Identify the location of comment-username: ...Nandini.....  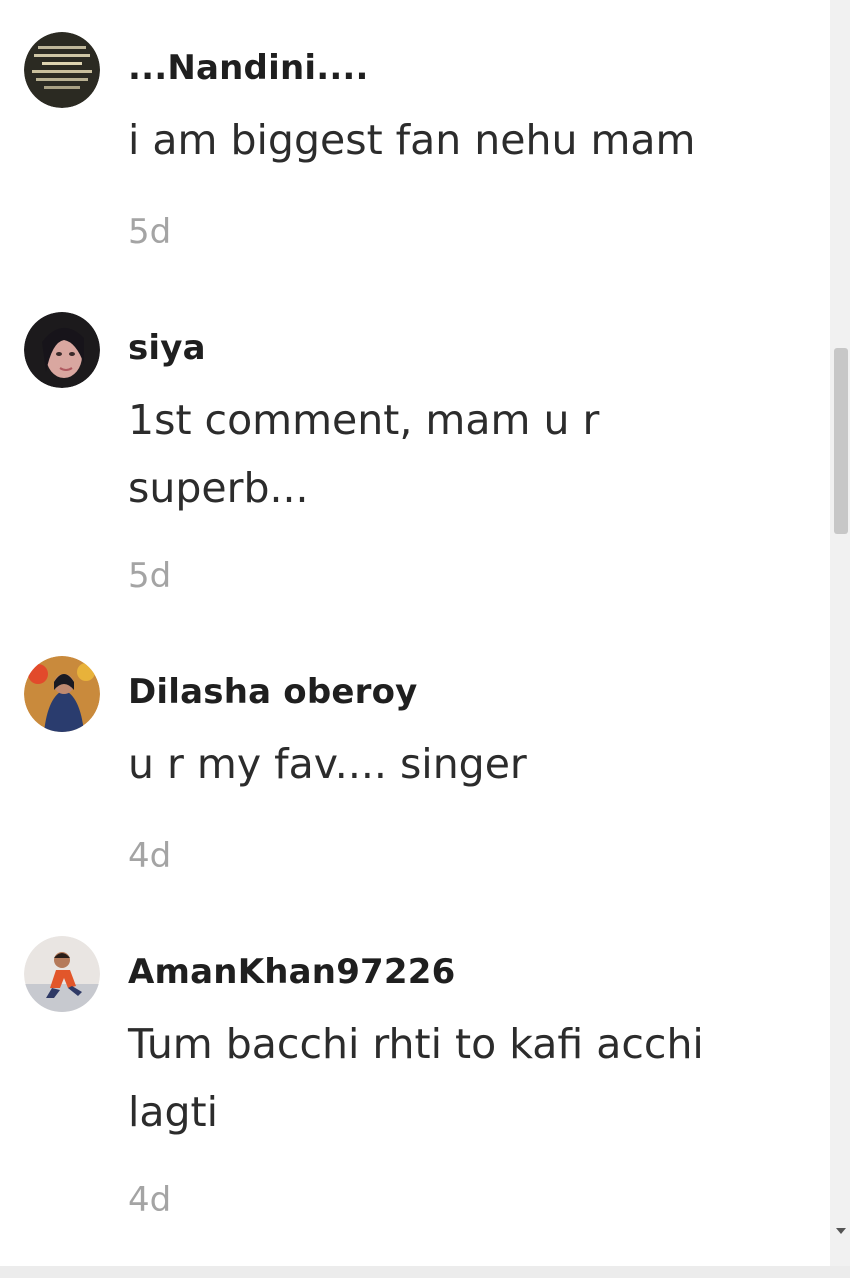
(248, 68).